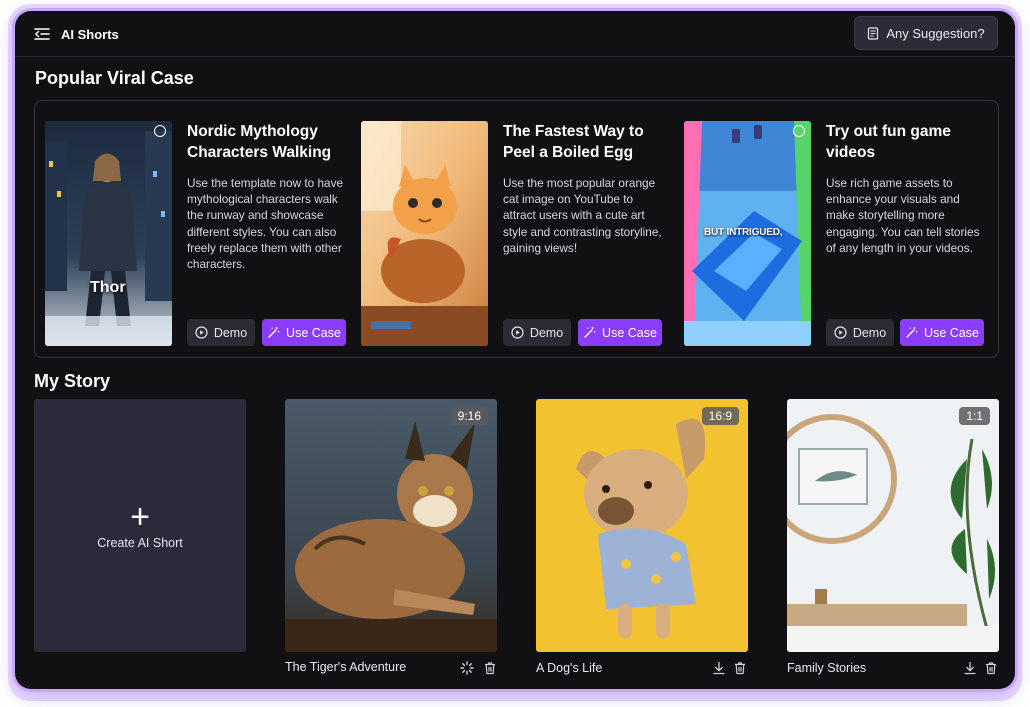 This screenshot has width=1030, height=707. I want to click on dog-image, so click(642, 525).